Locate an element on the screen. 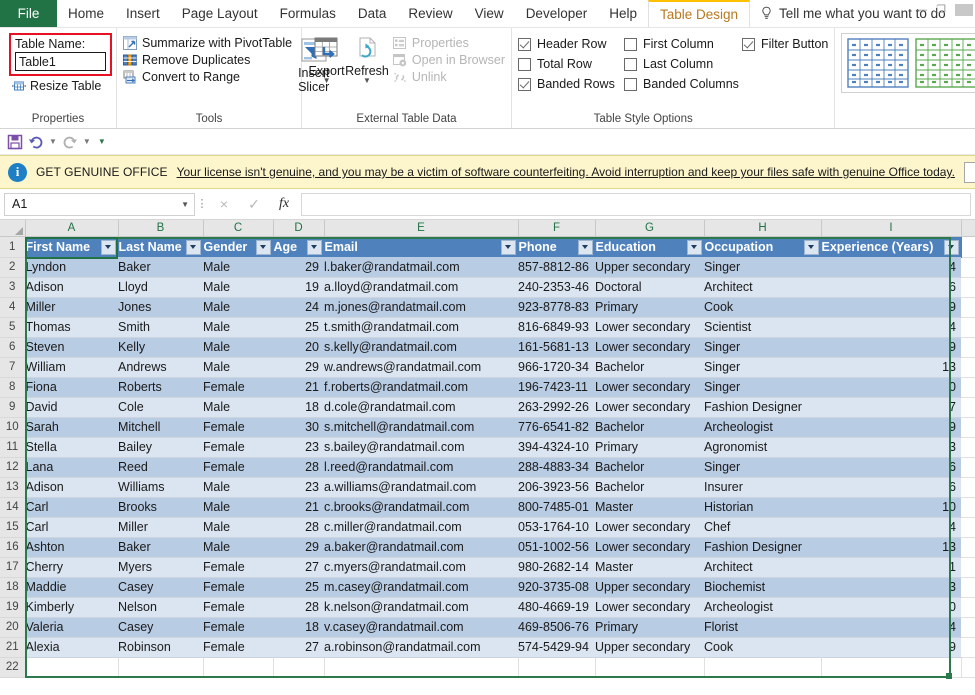 Image resolution: width=975 pixels, height=695 pixels. name-box-chevron-down-icon: ▼ is located at coordinates (185, 204).